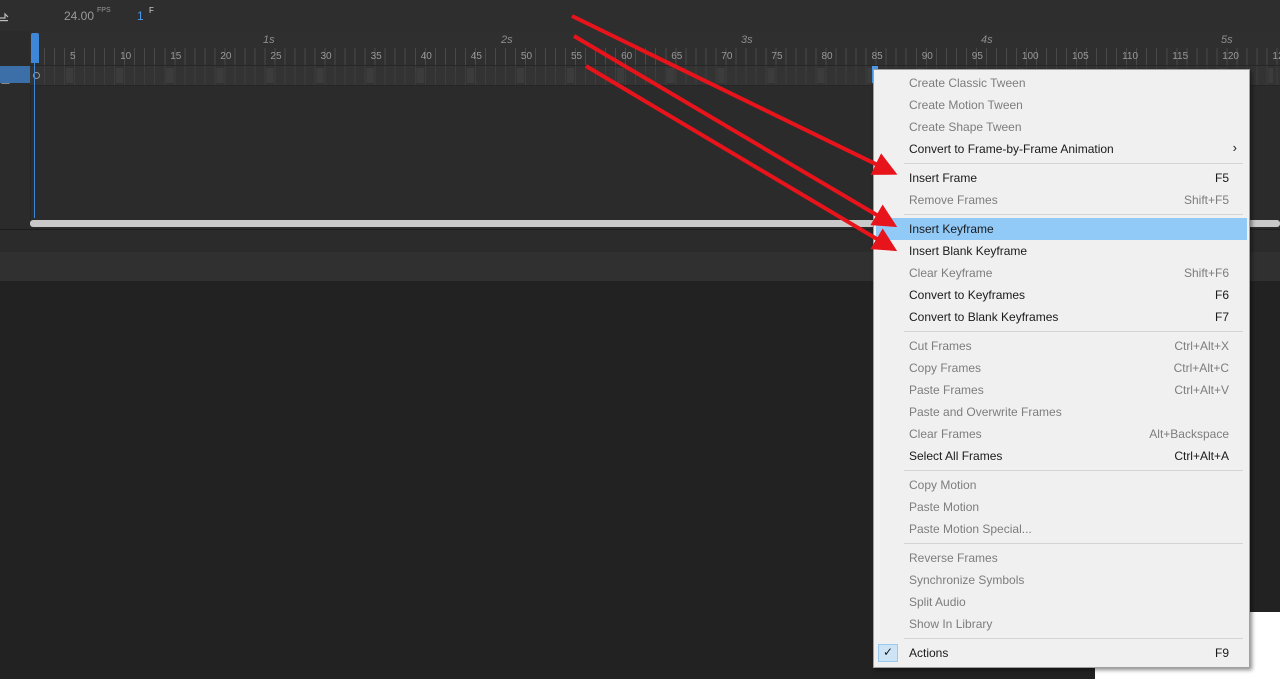  Describe the element at coordinates (1061, 273) in the screenshot. I see `menu-item-clear-keyframe: Clear Keyframe Shift+F6` at that location.